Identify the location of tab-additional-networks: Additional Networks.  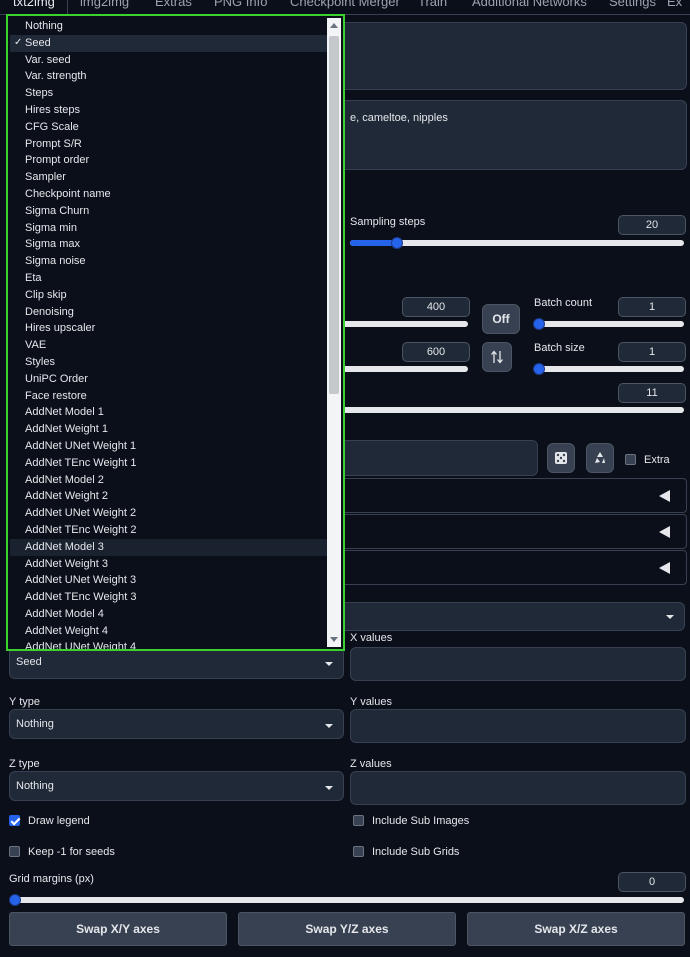
(529, 4).